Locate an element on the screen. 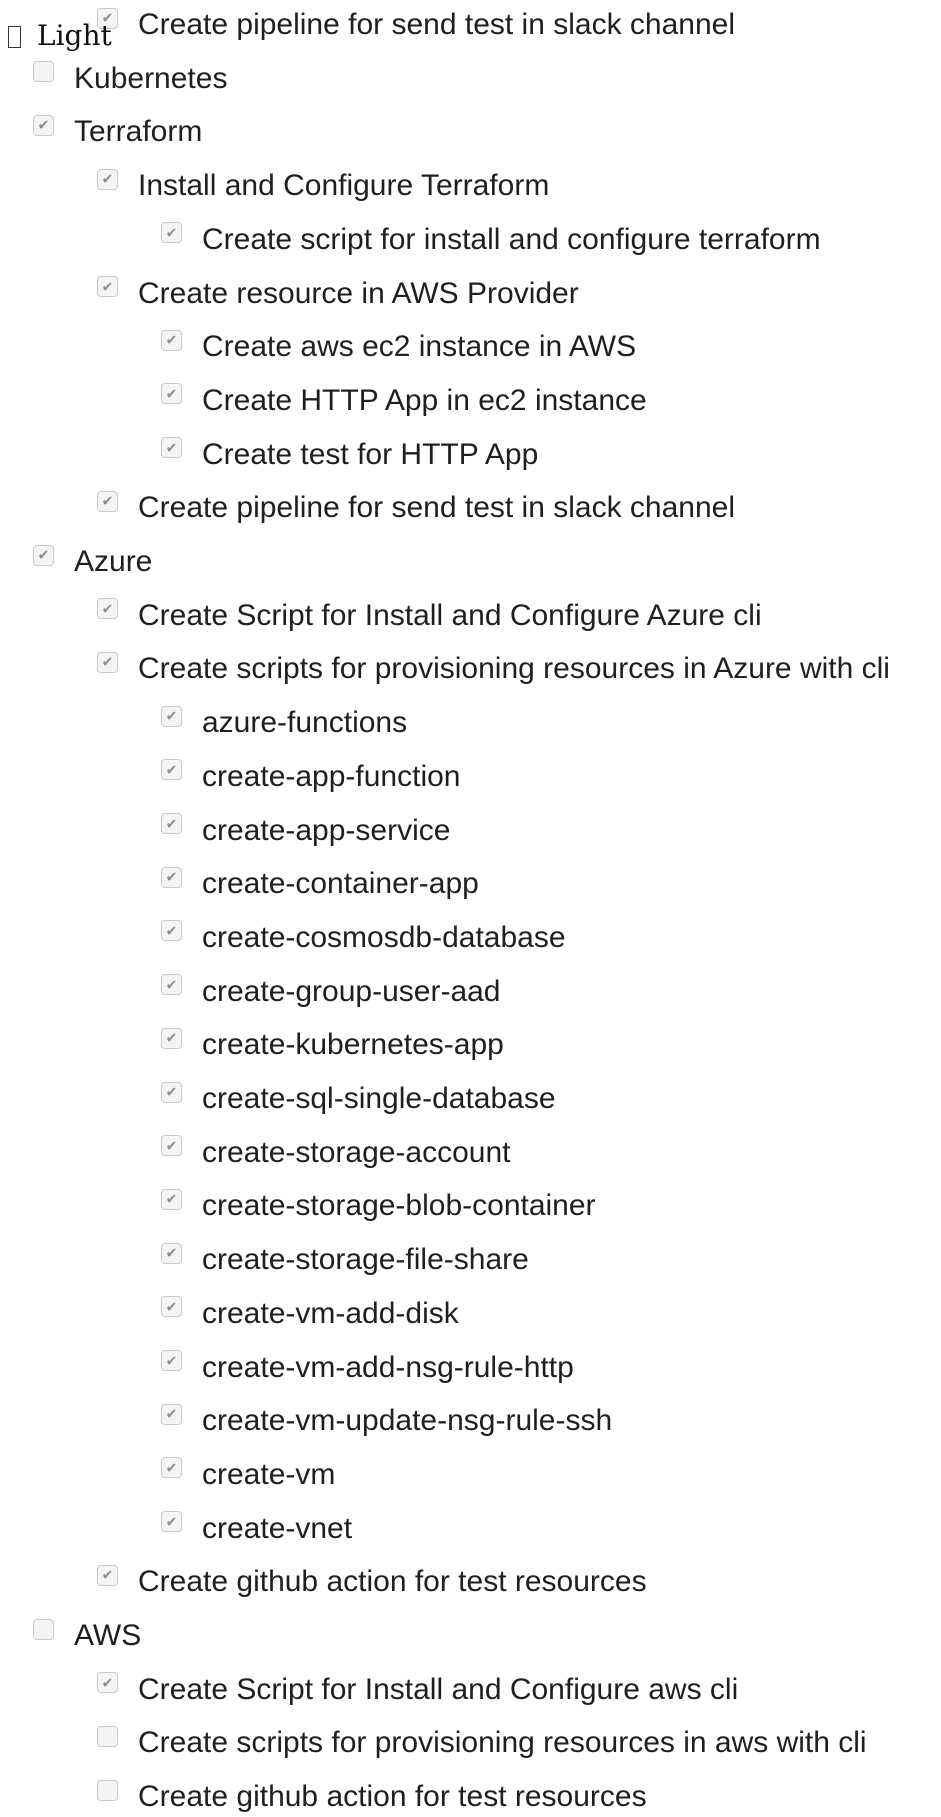 This screenshot has width=941, height=1817. task-item: ✔ Create aws ec2 instance in AWS is located at coordinates (398, 347).